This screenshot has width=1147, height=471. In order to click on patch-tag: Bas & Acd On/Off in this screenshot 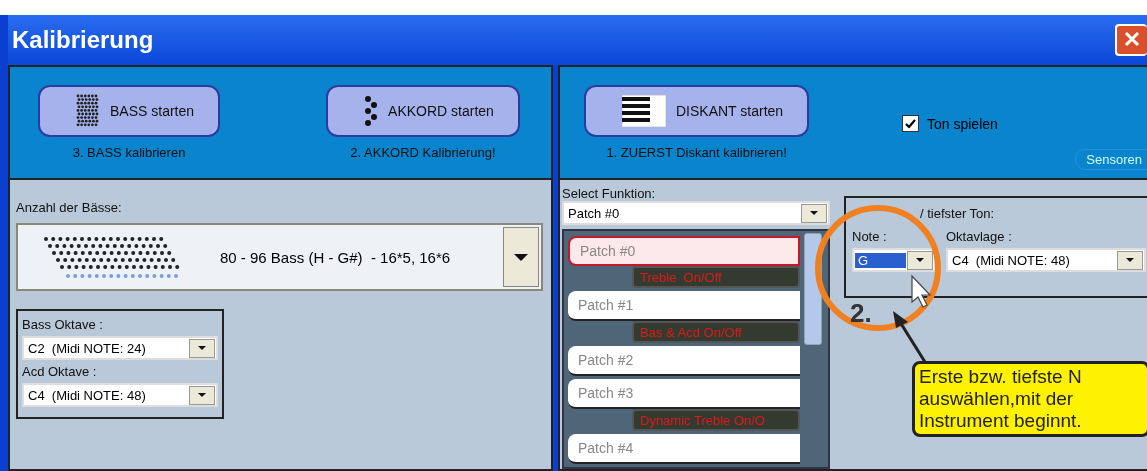, I will do `click(716, 332)`.